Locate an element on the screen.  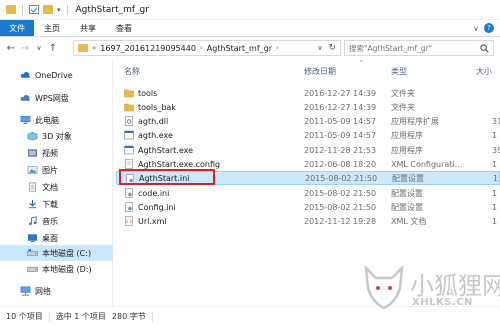
sidebar-item-desktop: 桌面 is located at coordinates (56, 238).